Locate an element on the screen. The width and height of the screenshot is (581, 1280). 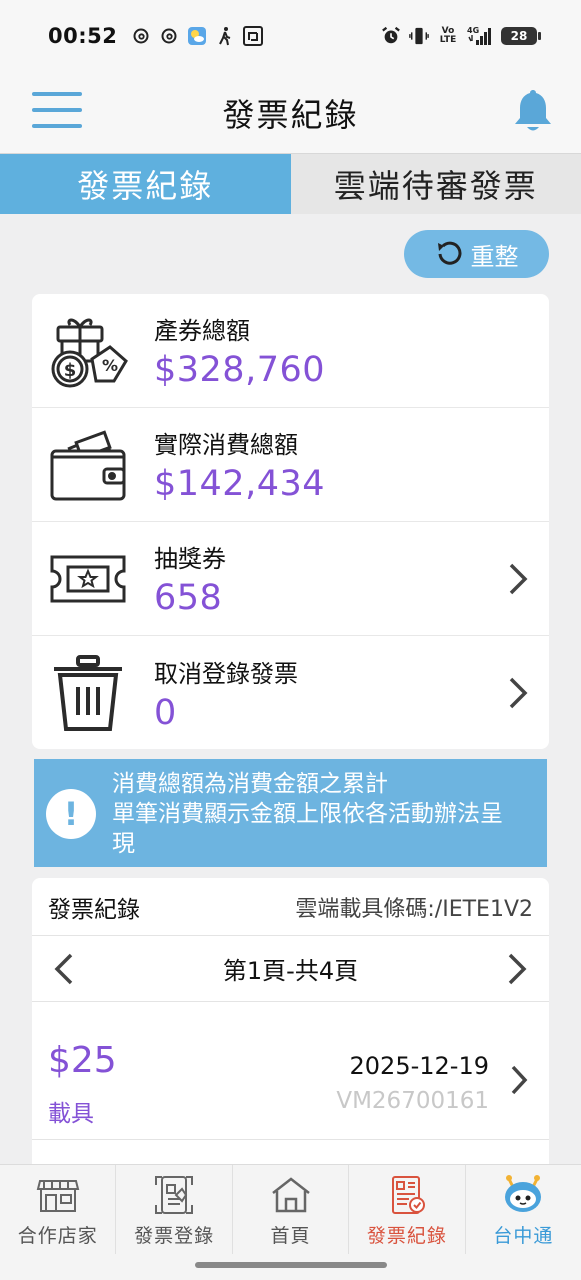
page-title: 發票紀錄 is located at coordinates (290, 114).